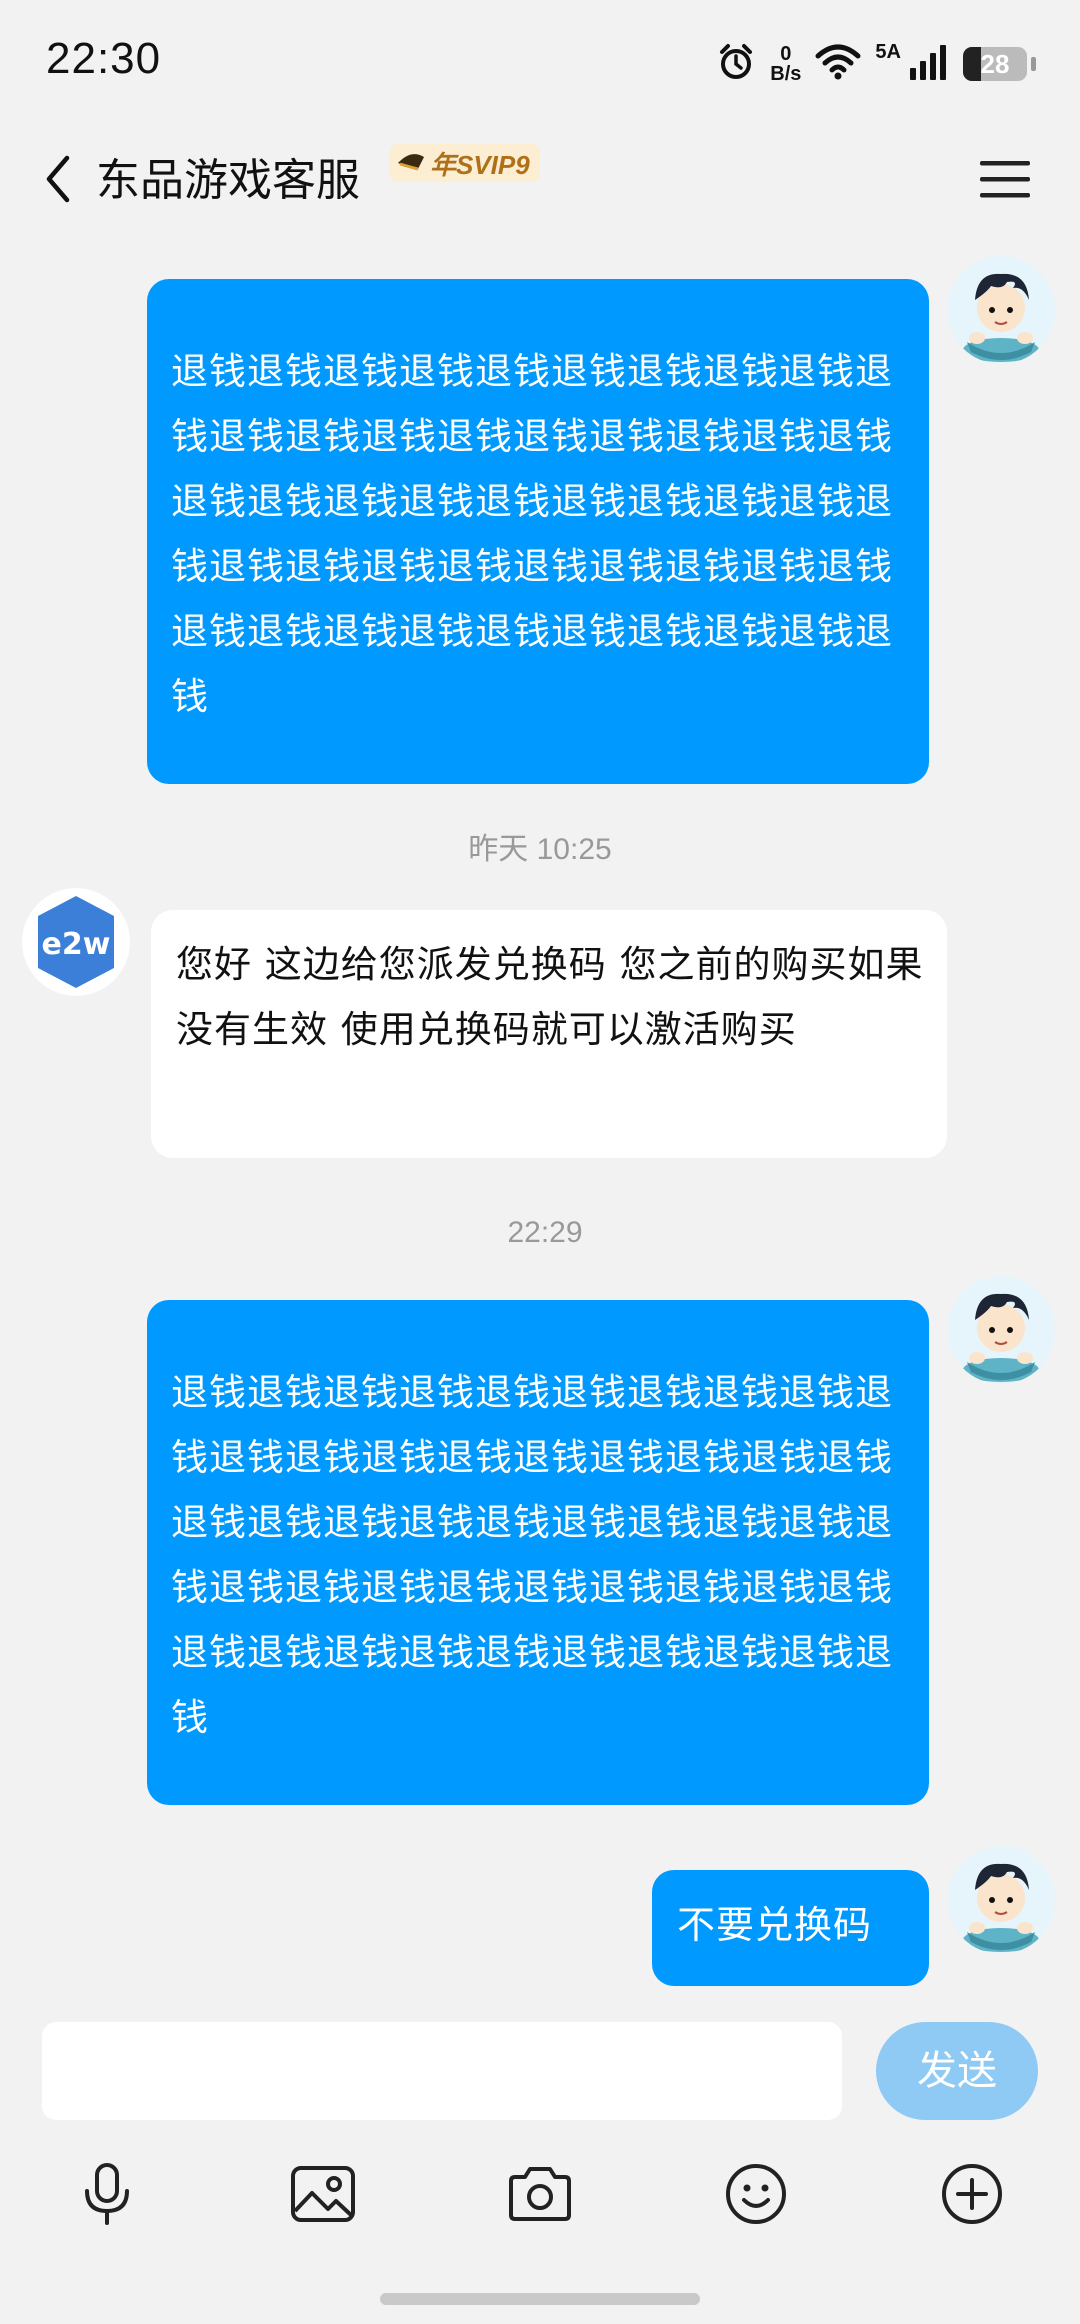 This screenshot has height=2324, width=1080. What do you see at coordinates (957, 2071) in the screenshot?
I see `send-button: 发送` at bounding box center [957, 2071].